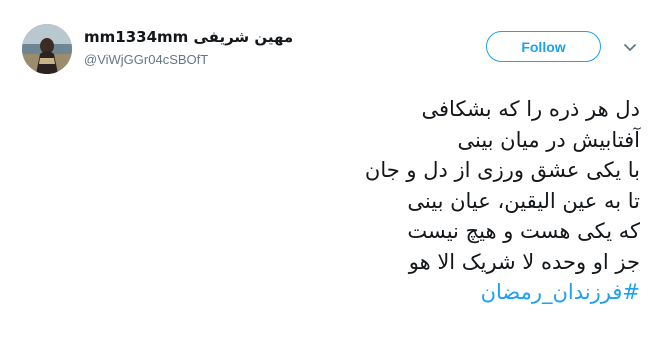 The image size is (660, 341). Describe the element at coordinates (524, 261) in the screenshot. I see `tweet-line: جز او وحده لا شریک الا هو` at that location.